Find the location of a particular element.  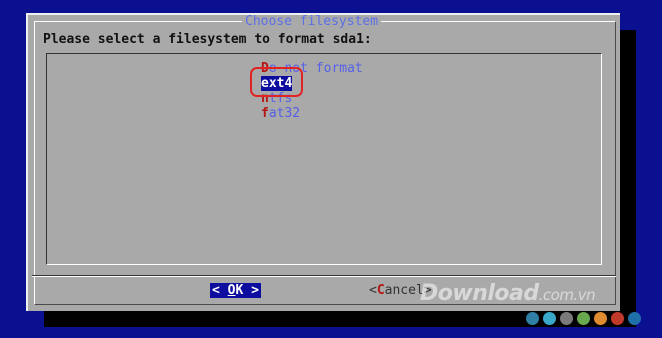

option-hotkey: f is located at coordinates (265, 113).